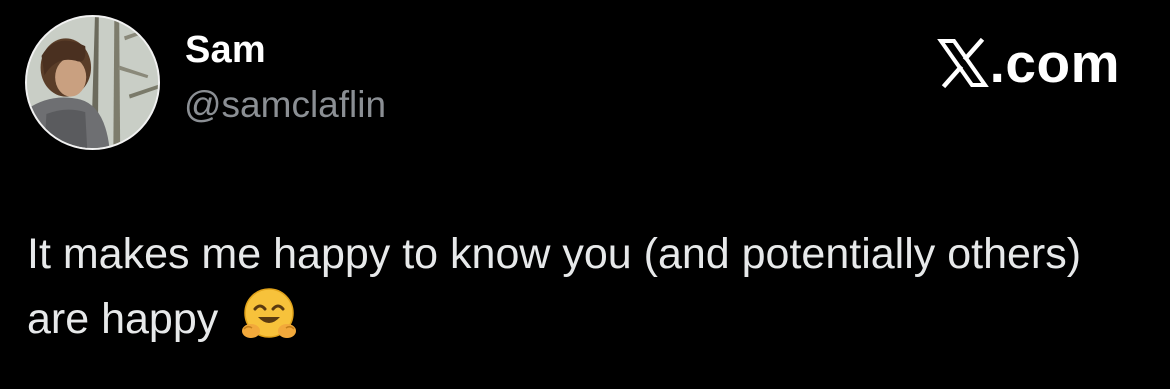 Image resolution: width=1170 pixels, height=389 pixels. What do you see at coordinates (962, 63) in the screenshot?
I see `x-logo-icon` at bounding box center [962, 63].